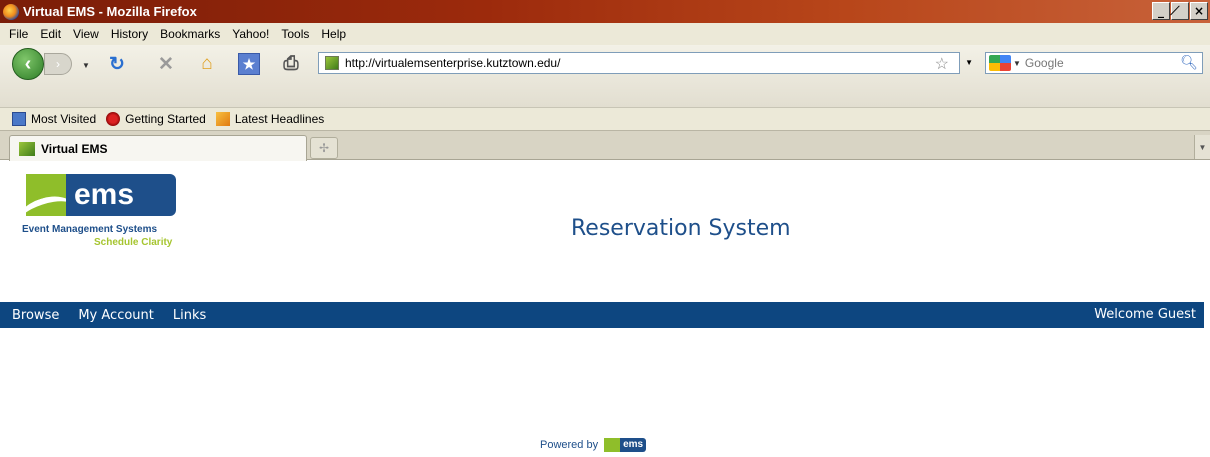 Image resolution: width=1210 pixels, height=457 pixels. I want to click on plus-icon: ✢, so click(324, 148).